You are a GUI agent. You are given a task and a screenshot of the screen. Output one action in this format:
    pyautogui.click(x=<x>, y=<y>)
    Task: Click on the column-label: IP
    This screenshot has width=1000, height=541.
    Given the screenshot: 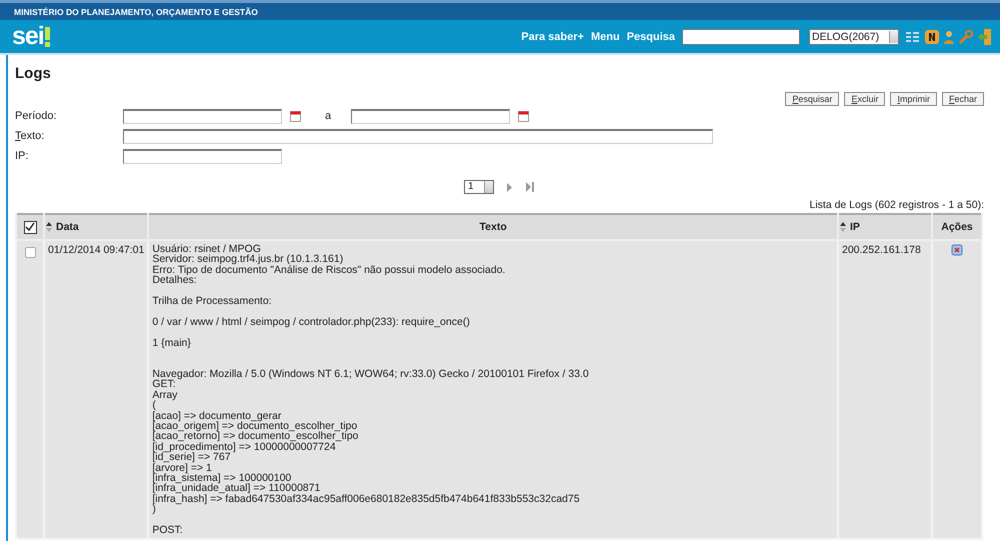 What is the action you would take?
    pyautogui.click(x=855, y=227)
    